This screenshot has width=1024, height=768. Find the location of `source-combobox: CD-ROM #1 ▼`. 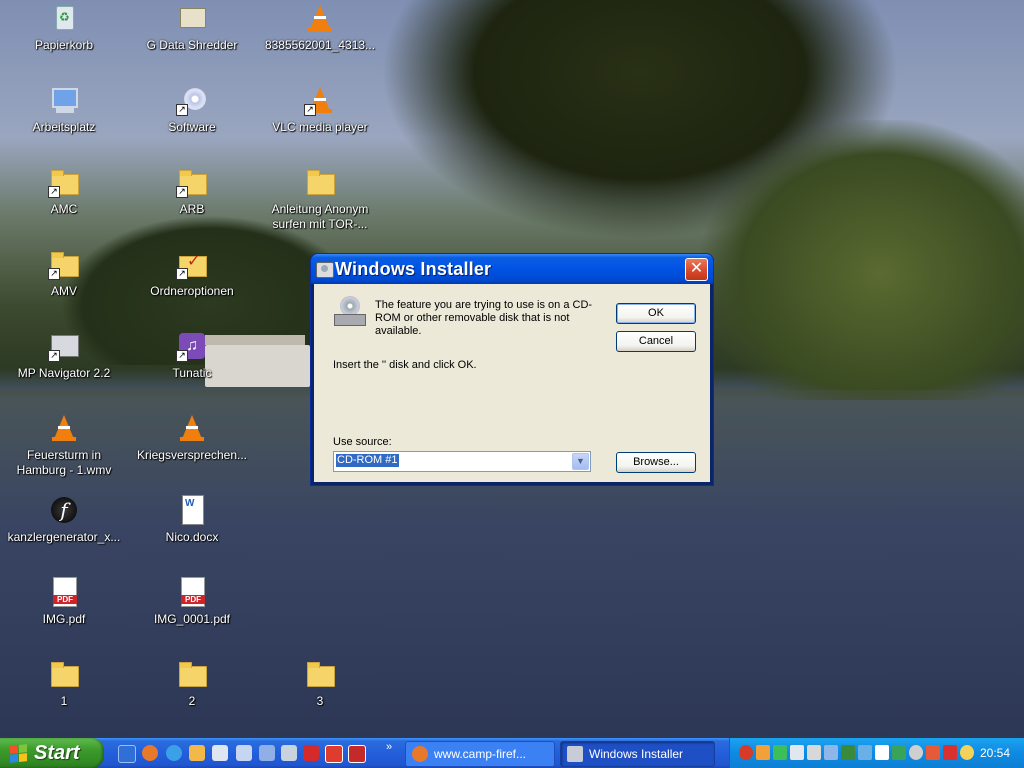

source-combobox: CD-ROM #1 ▼ is located at coordinates (462, 461).